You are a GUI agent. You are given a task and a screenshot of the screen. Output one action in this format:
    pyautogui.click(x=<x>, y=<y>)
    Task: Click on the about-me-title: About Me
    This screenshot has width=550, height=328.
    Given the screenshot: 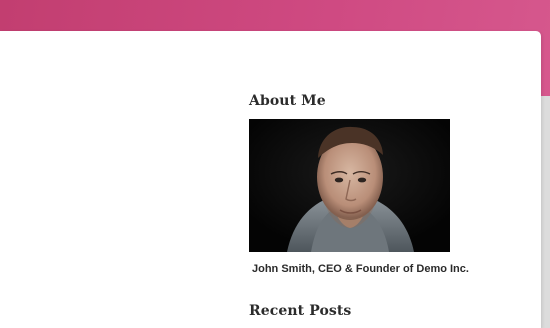 What is the action you would take?
    pyautogui.click(x=287, y=101)
    